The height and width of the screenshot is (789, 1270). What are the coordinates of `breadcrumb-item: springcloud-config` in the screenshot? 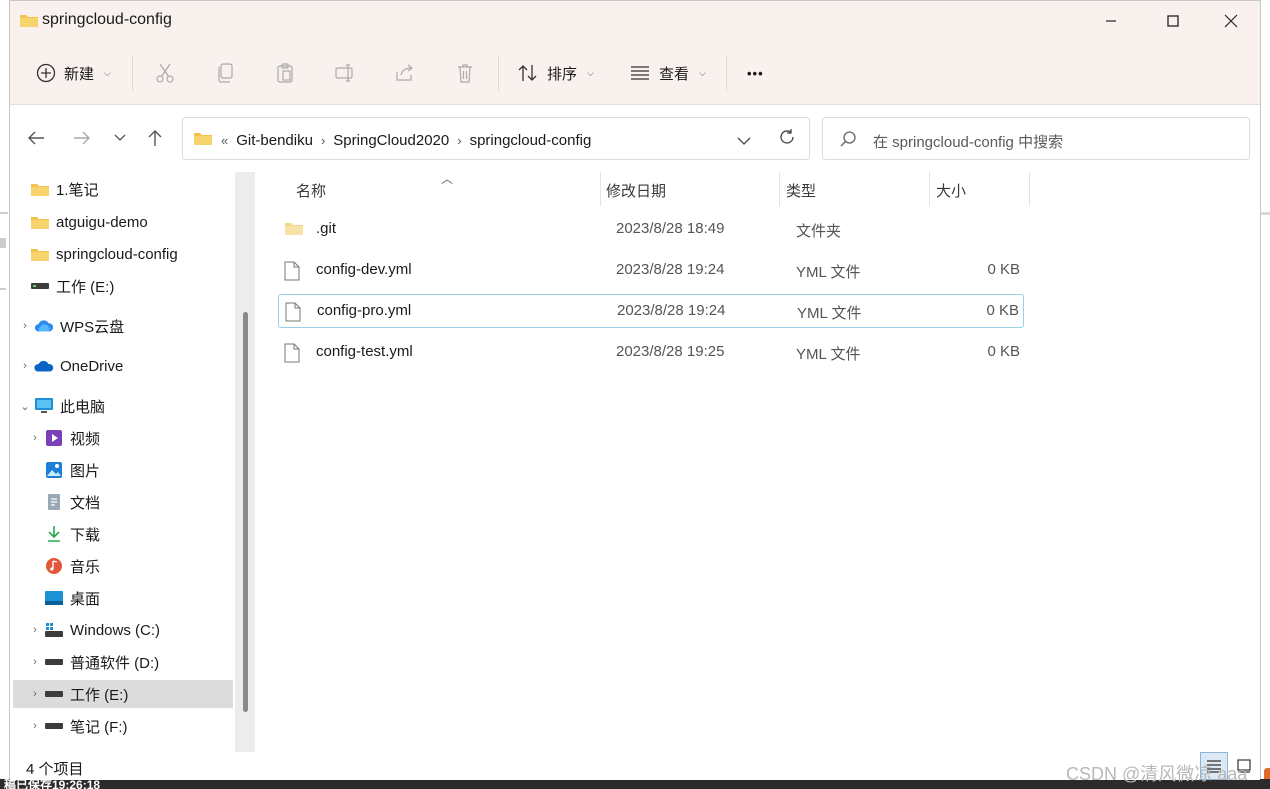 It's located at (531, 140).